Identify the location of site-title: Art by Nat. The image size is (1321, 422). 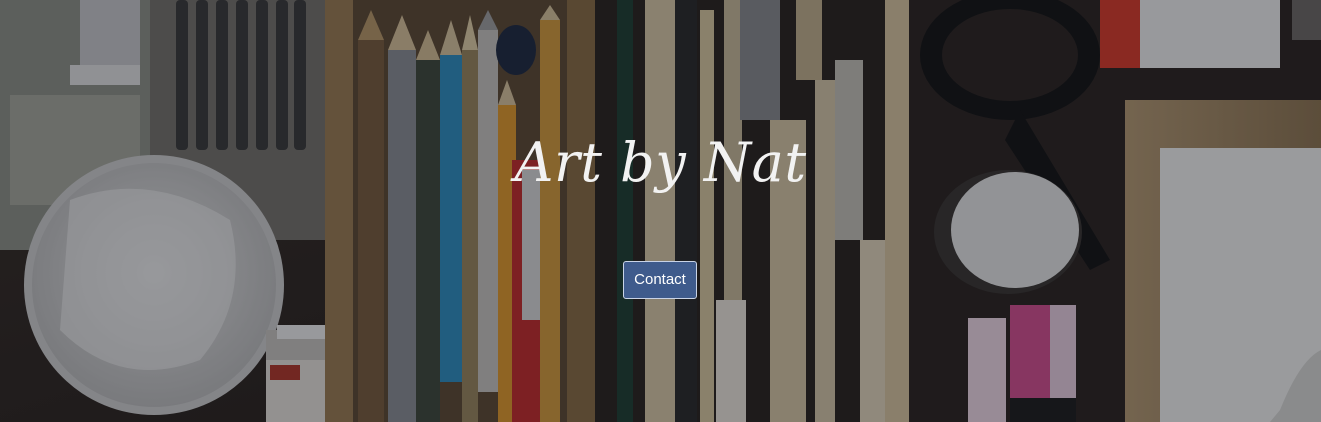
(660, 162).